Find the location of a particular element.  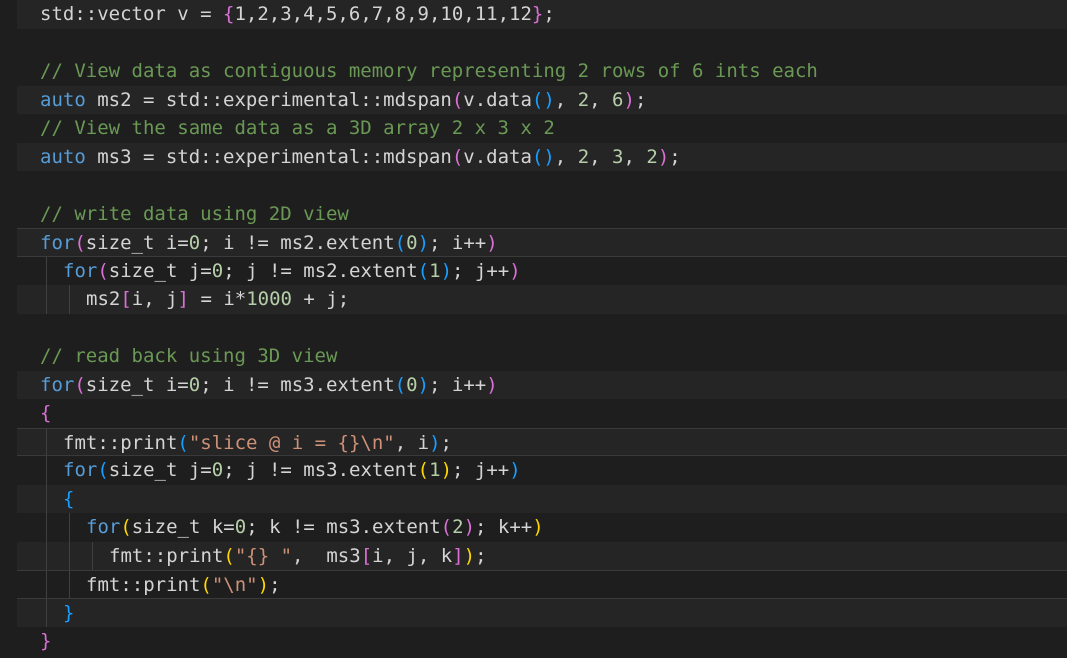

code-token: , ms3 is located at coordinates (326, 555).